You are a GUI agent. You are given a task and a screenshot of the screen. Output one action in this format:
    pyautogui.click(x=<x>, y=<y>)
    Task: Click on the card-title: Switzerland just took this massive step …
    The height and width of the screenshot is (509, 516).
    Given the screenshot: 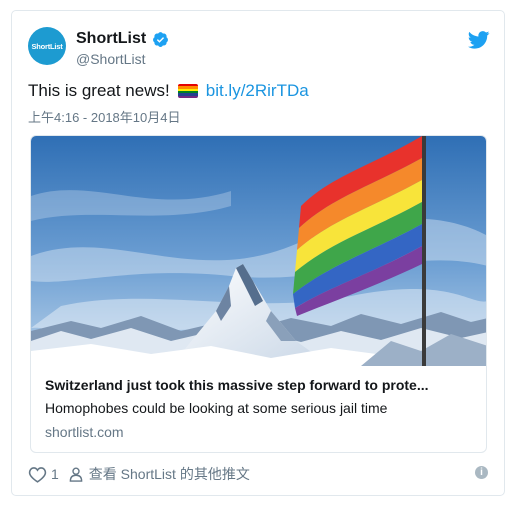 What is the action you would take?
    pyautogui.click(x=260, y=385)
    